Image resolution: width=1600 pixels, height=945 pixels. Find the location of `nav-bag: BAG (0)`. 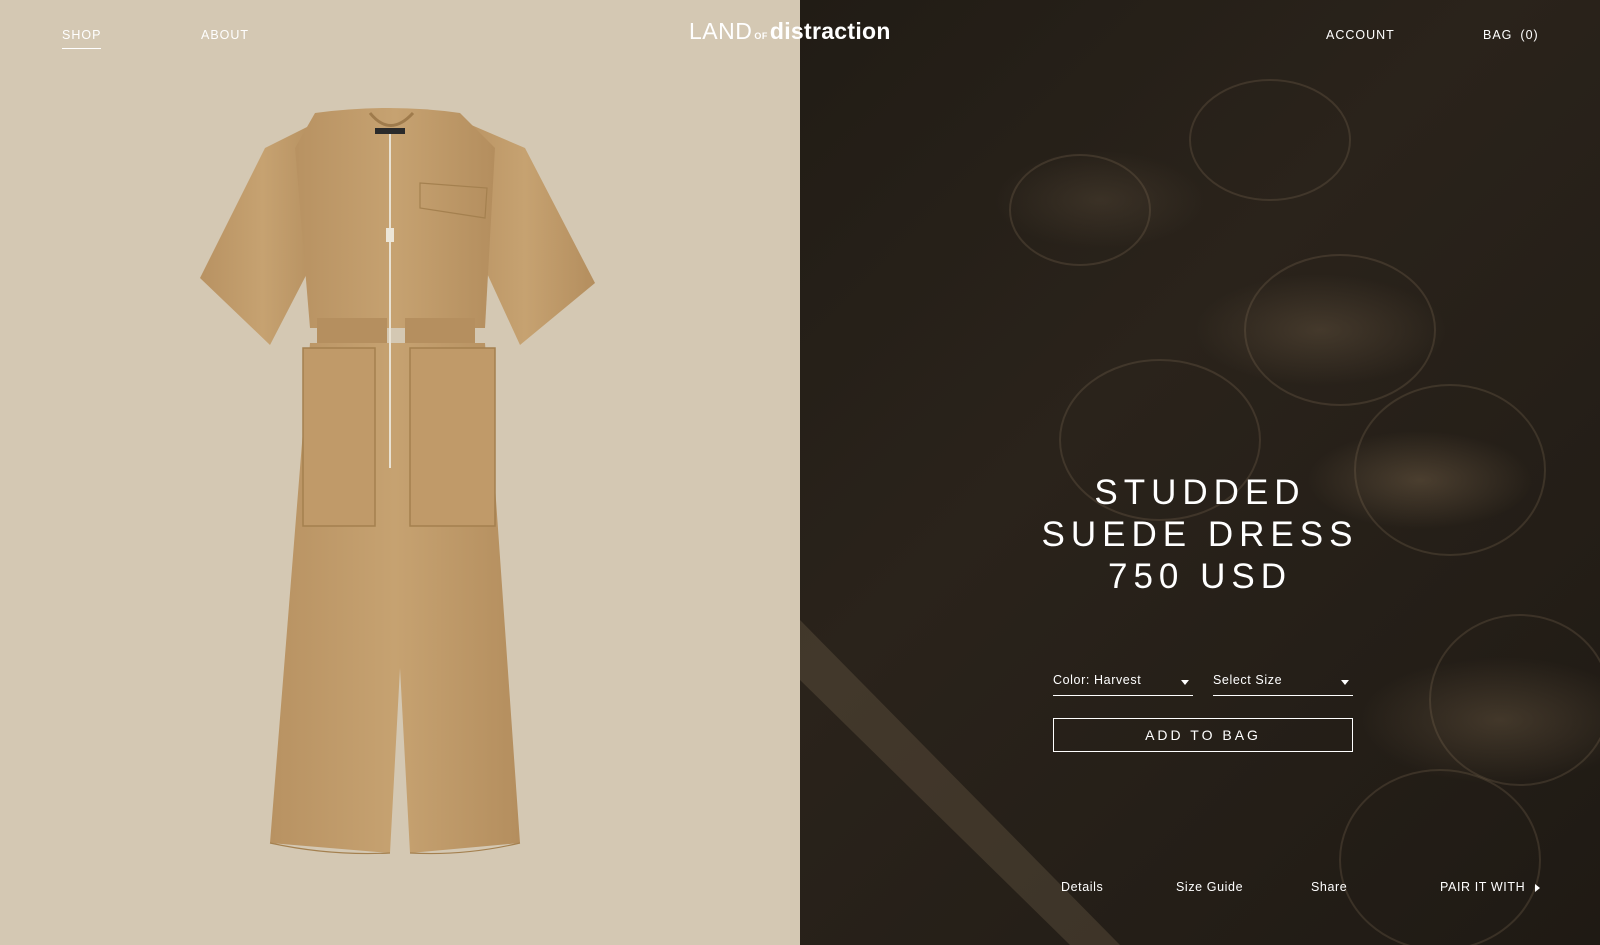

nav-bag: BAG (0) is located at coordinates (1511, 35).